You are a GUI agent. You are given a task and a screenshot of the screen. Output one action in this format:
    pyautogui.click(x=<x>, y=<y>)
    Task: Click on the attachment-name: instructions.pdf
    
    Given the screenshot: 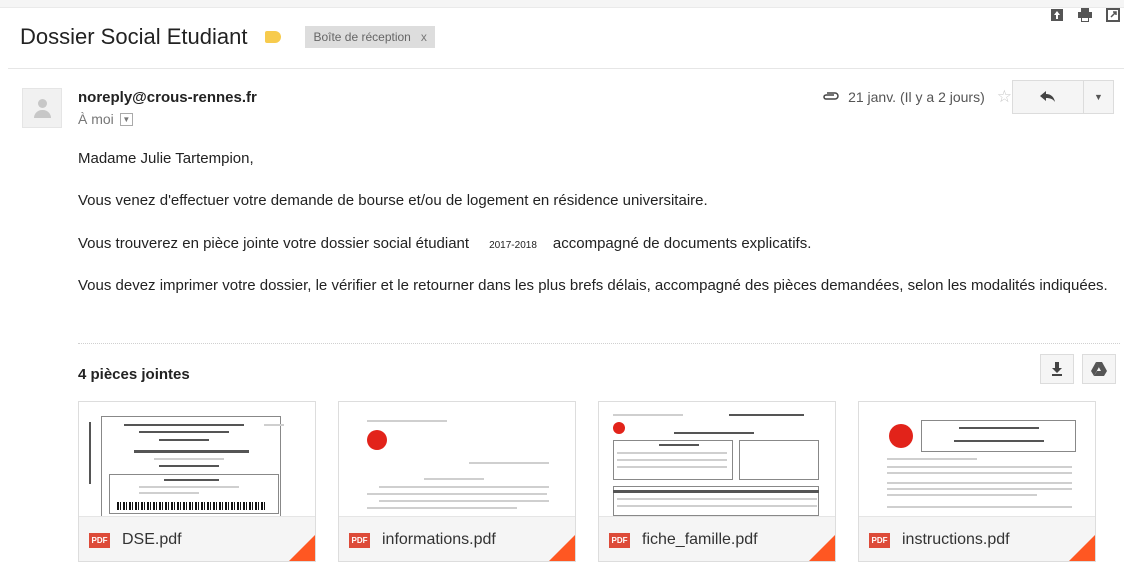 What is the action you would take?
    pyautogui.click(x=956, y=539)
    